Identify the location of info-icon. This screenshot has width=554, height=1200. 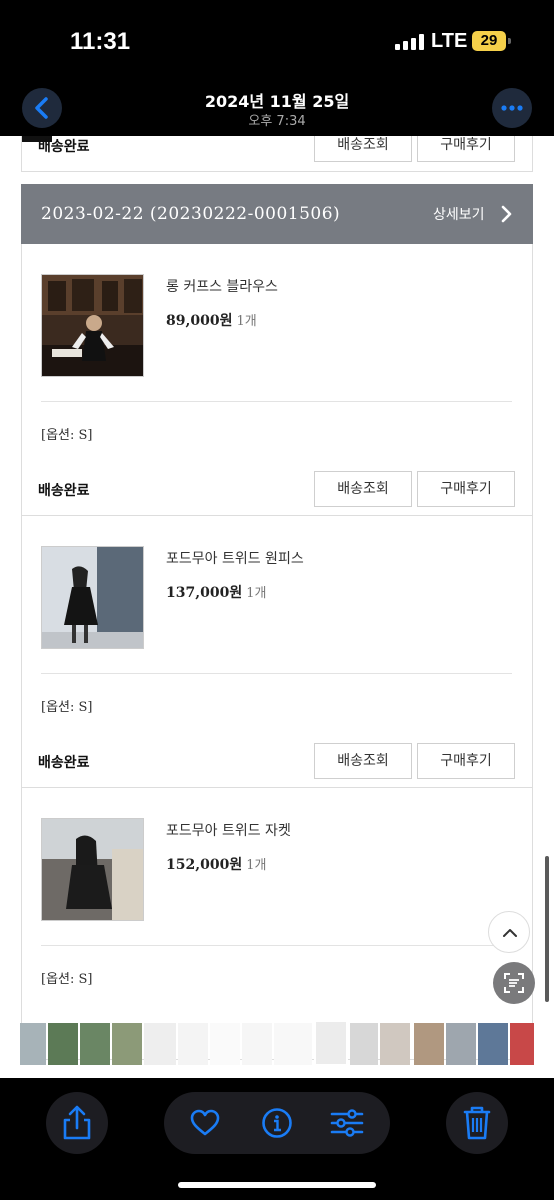
(277, 1123).